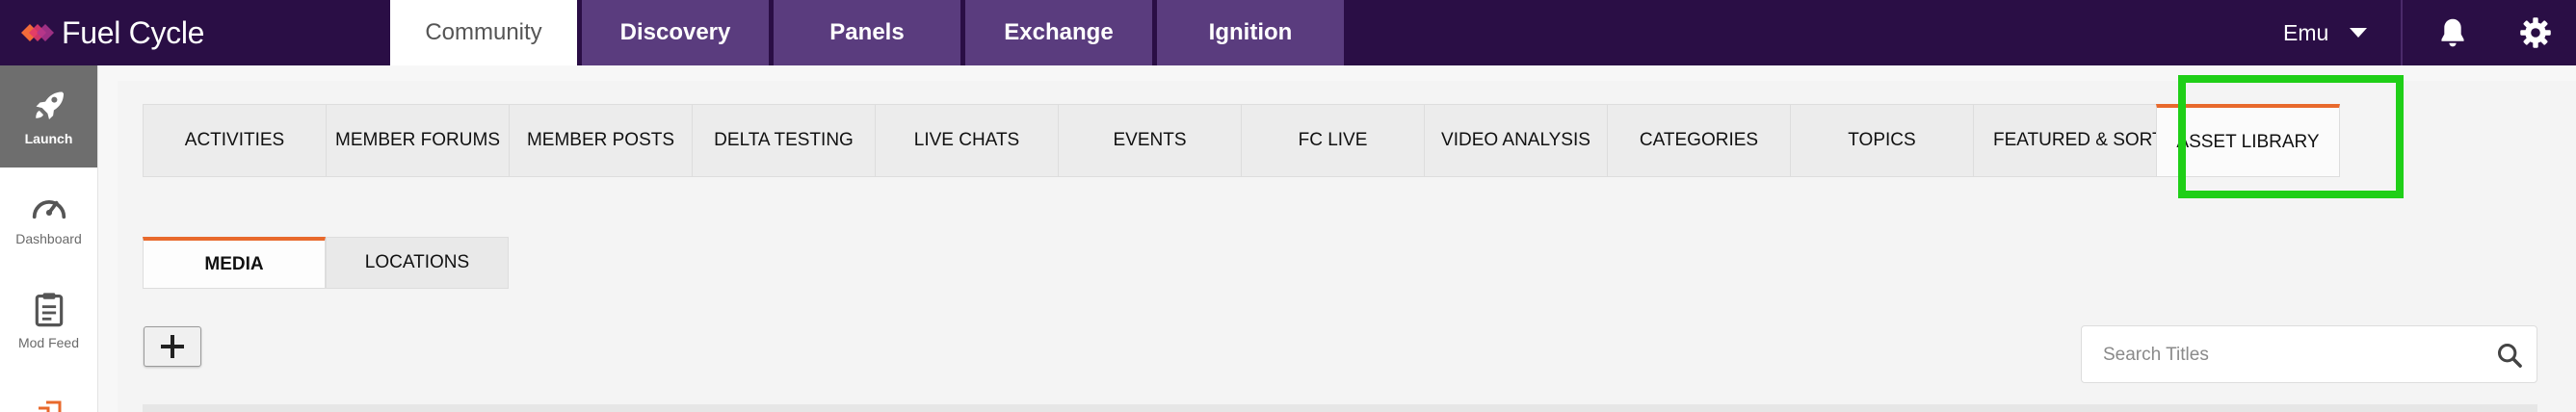 The height and width of the screenshot is (412, 2576). What do you see at coordinates (2453, 32) in the screenshot?
I see `bell-icon` at bounding box center [2453, 32].